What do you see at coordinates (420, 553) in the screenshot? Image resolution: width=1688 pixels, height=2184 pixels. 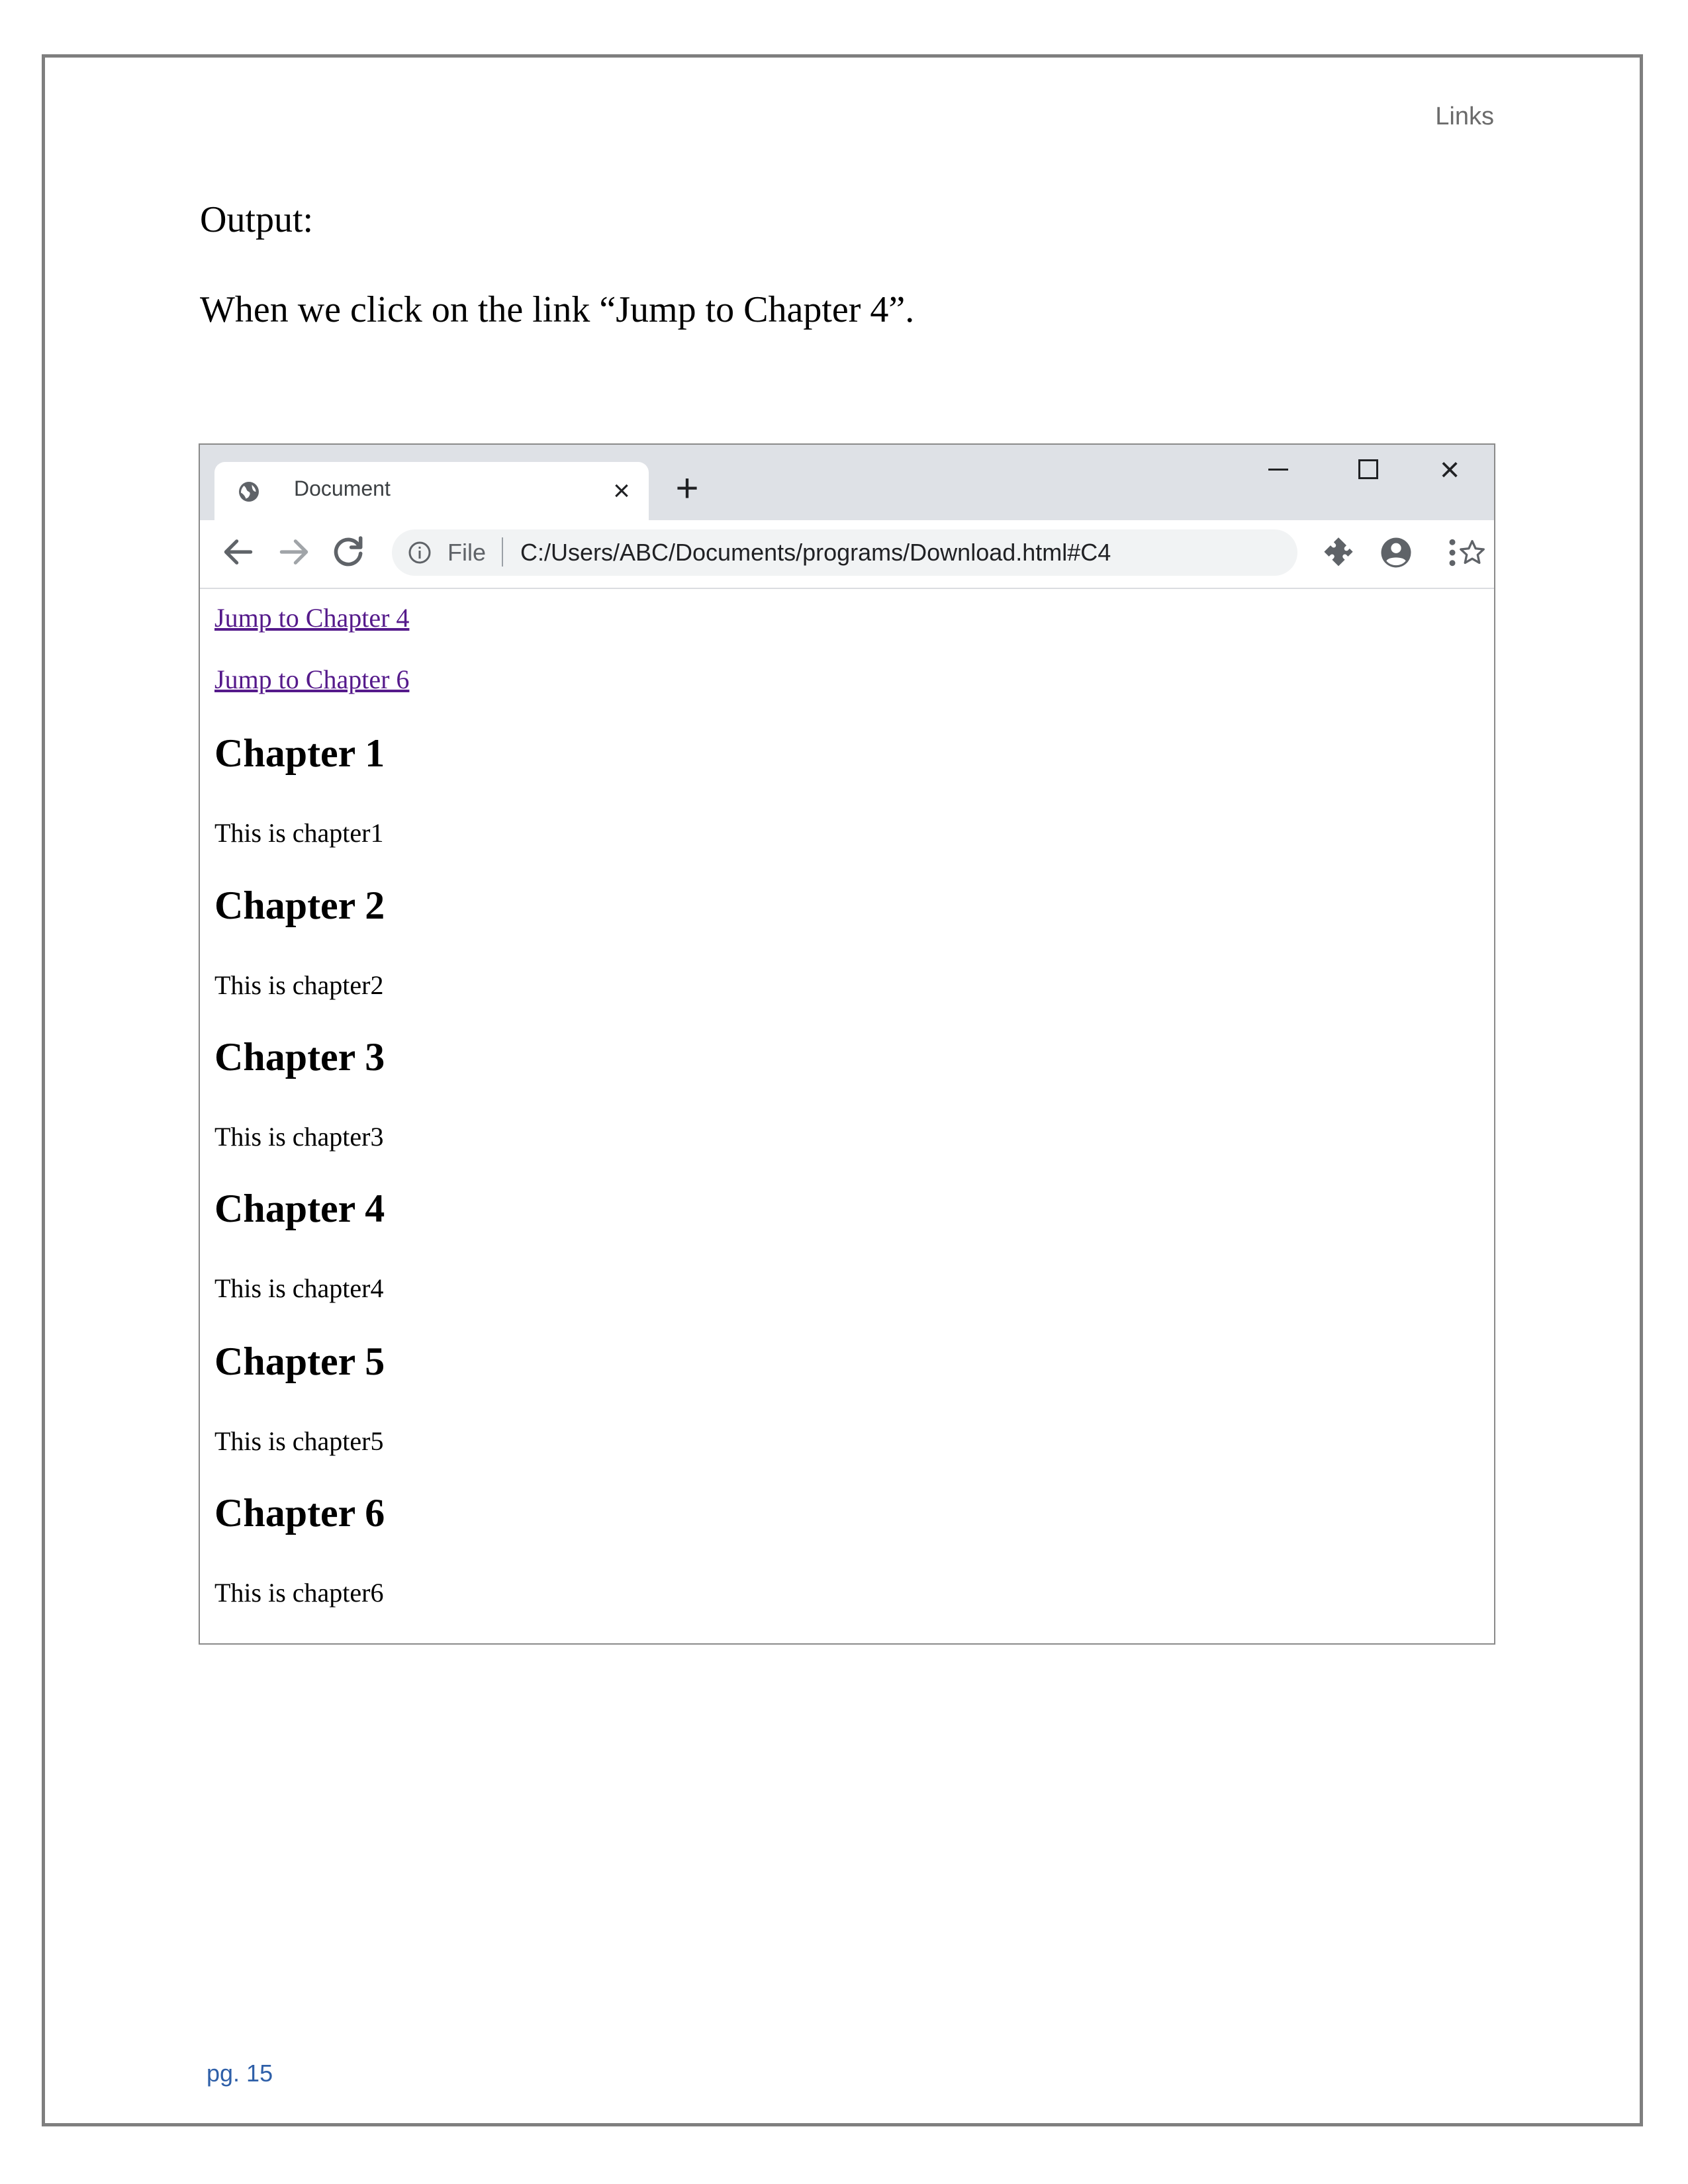 I see `info-icon` at bounding box center [420, 553].